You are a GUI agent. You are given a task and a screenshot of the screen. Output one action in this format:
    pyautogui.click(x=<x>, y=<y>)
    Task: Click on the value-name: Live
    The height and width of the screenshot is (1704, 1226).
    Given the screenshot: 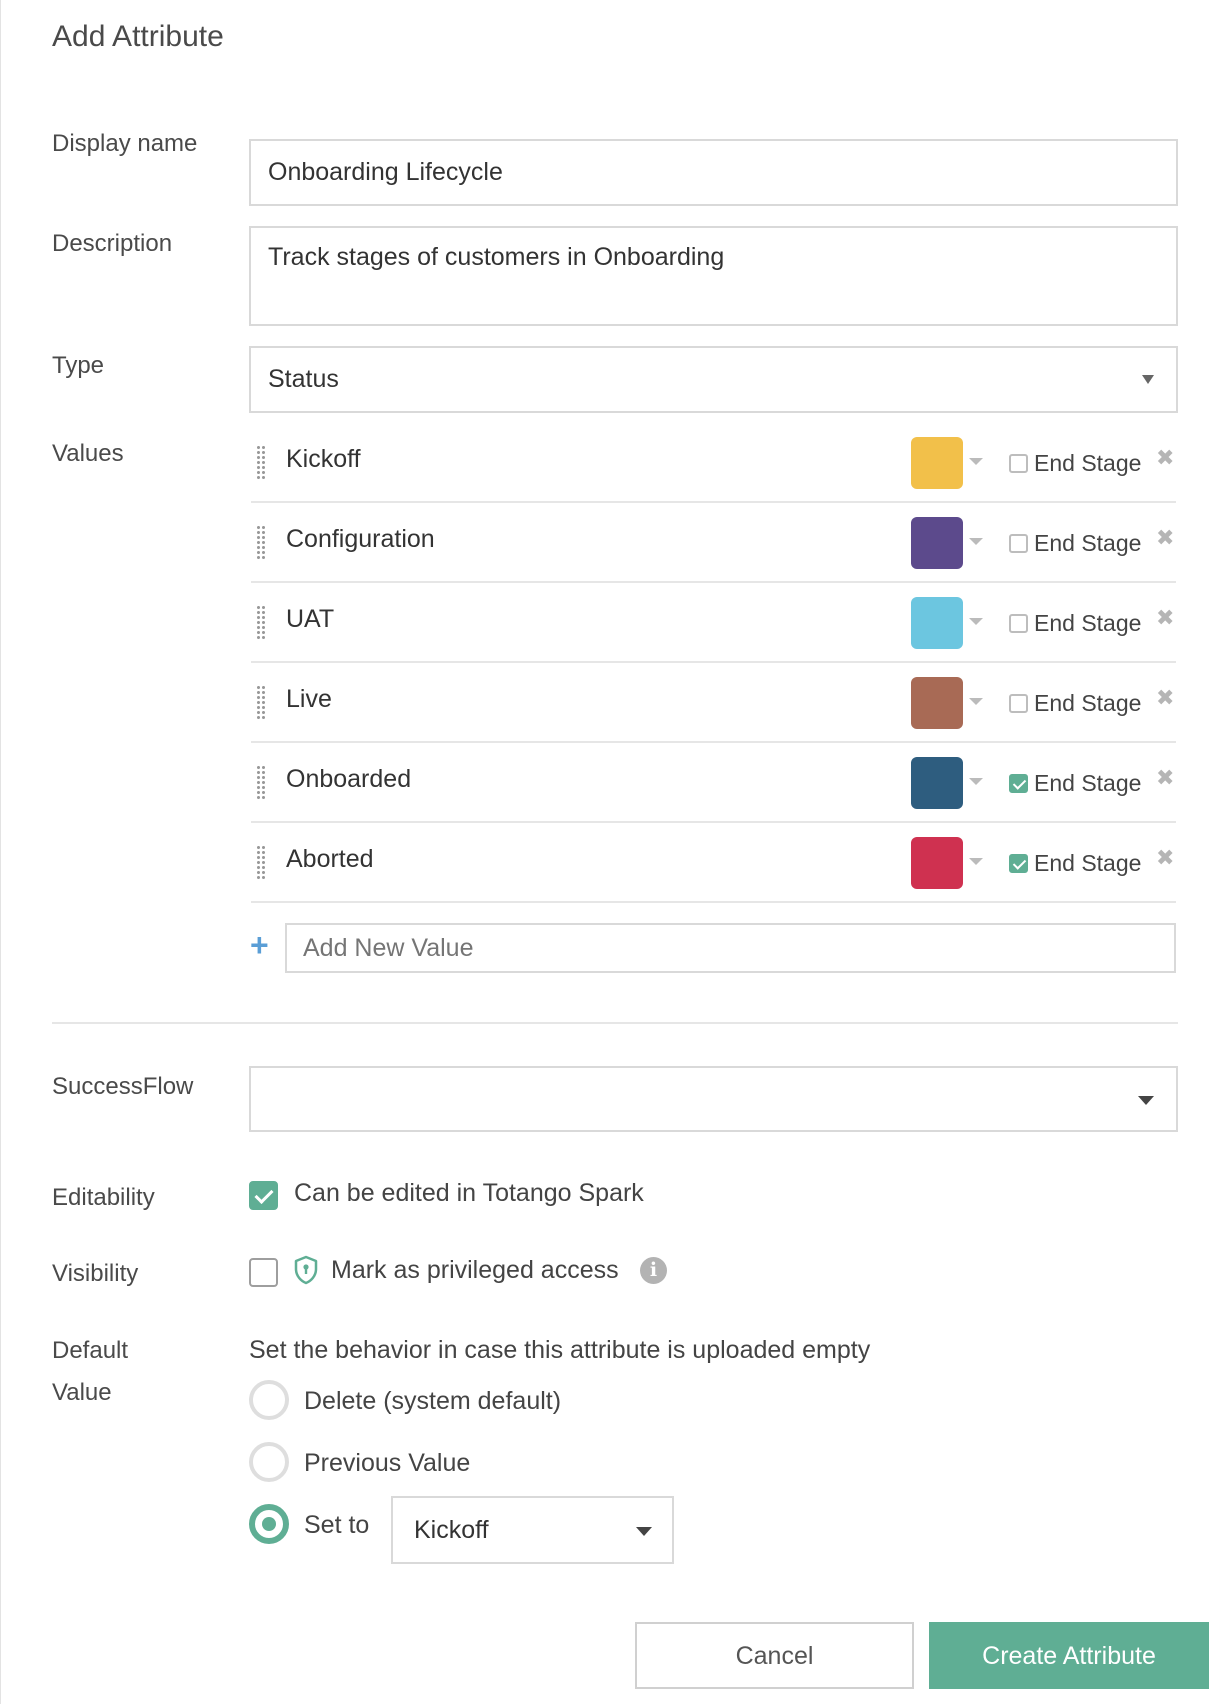 What is the action you would take?
    pyautogui.click(x=309, y=699)
    